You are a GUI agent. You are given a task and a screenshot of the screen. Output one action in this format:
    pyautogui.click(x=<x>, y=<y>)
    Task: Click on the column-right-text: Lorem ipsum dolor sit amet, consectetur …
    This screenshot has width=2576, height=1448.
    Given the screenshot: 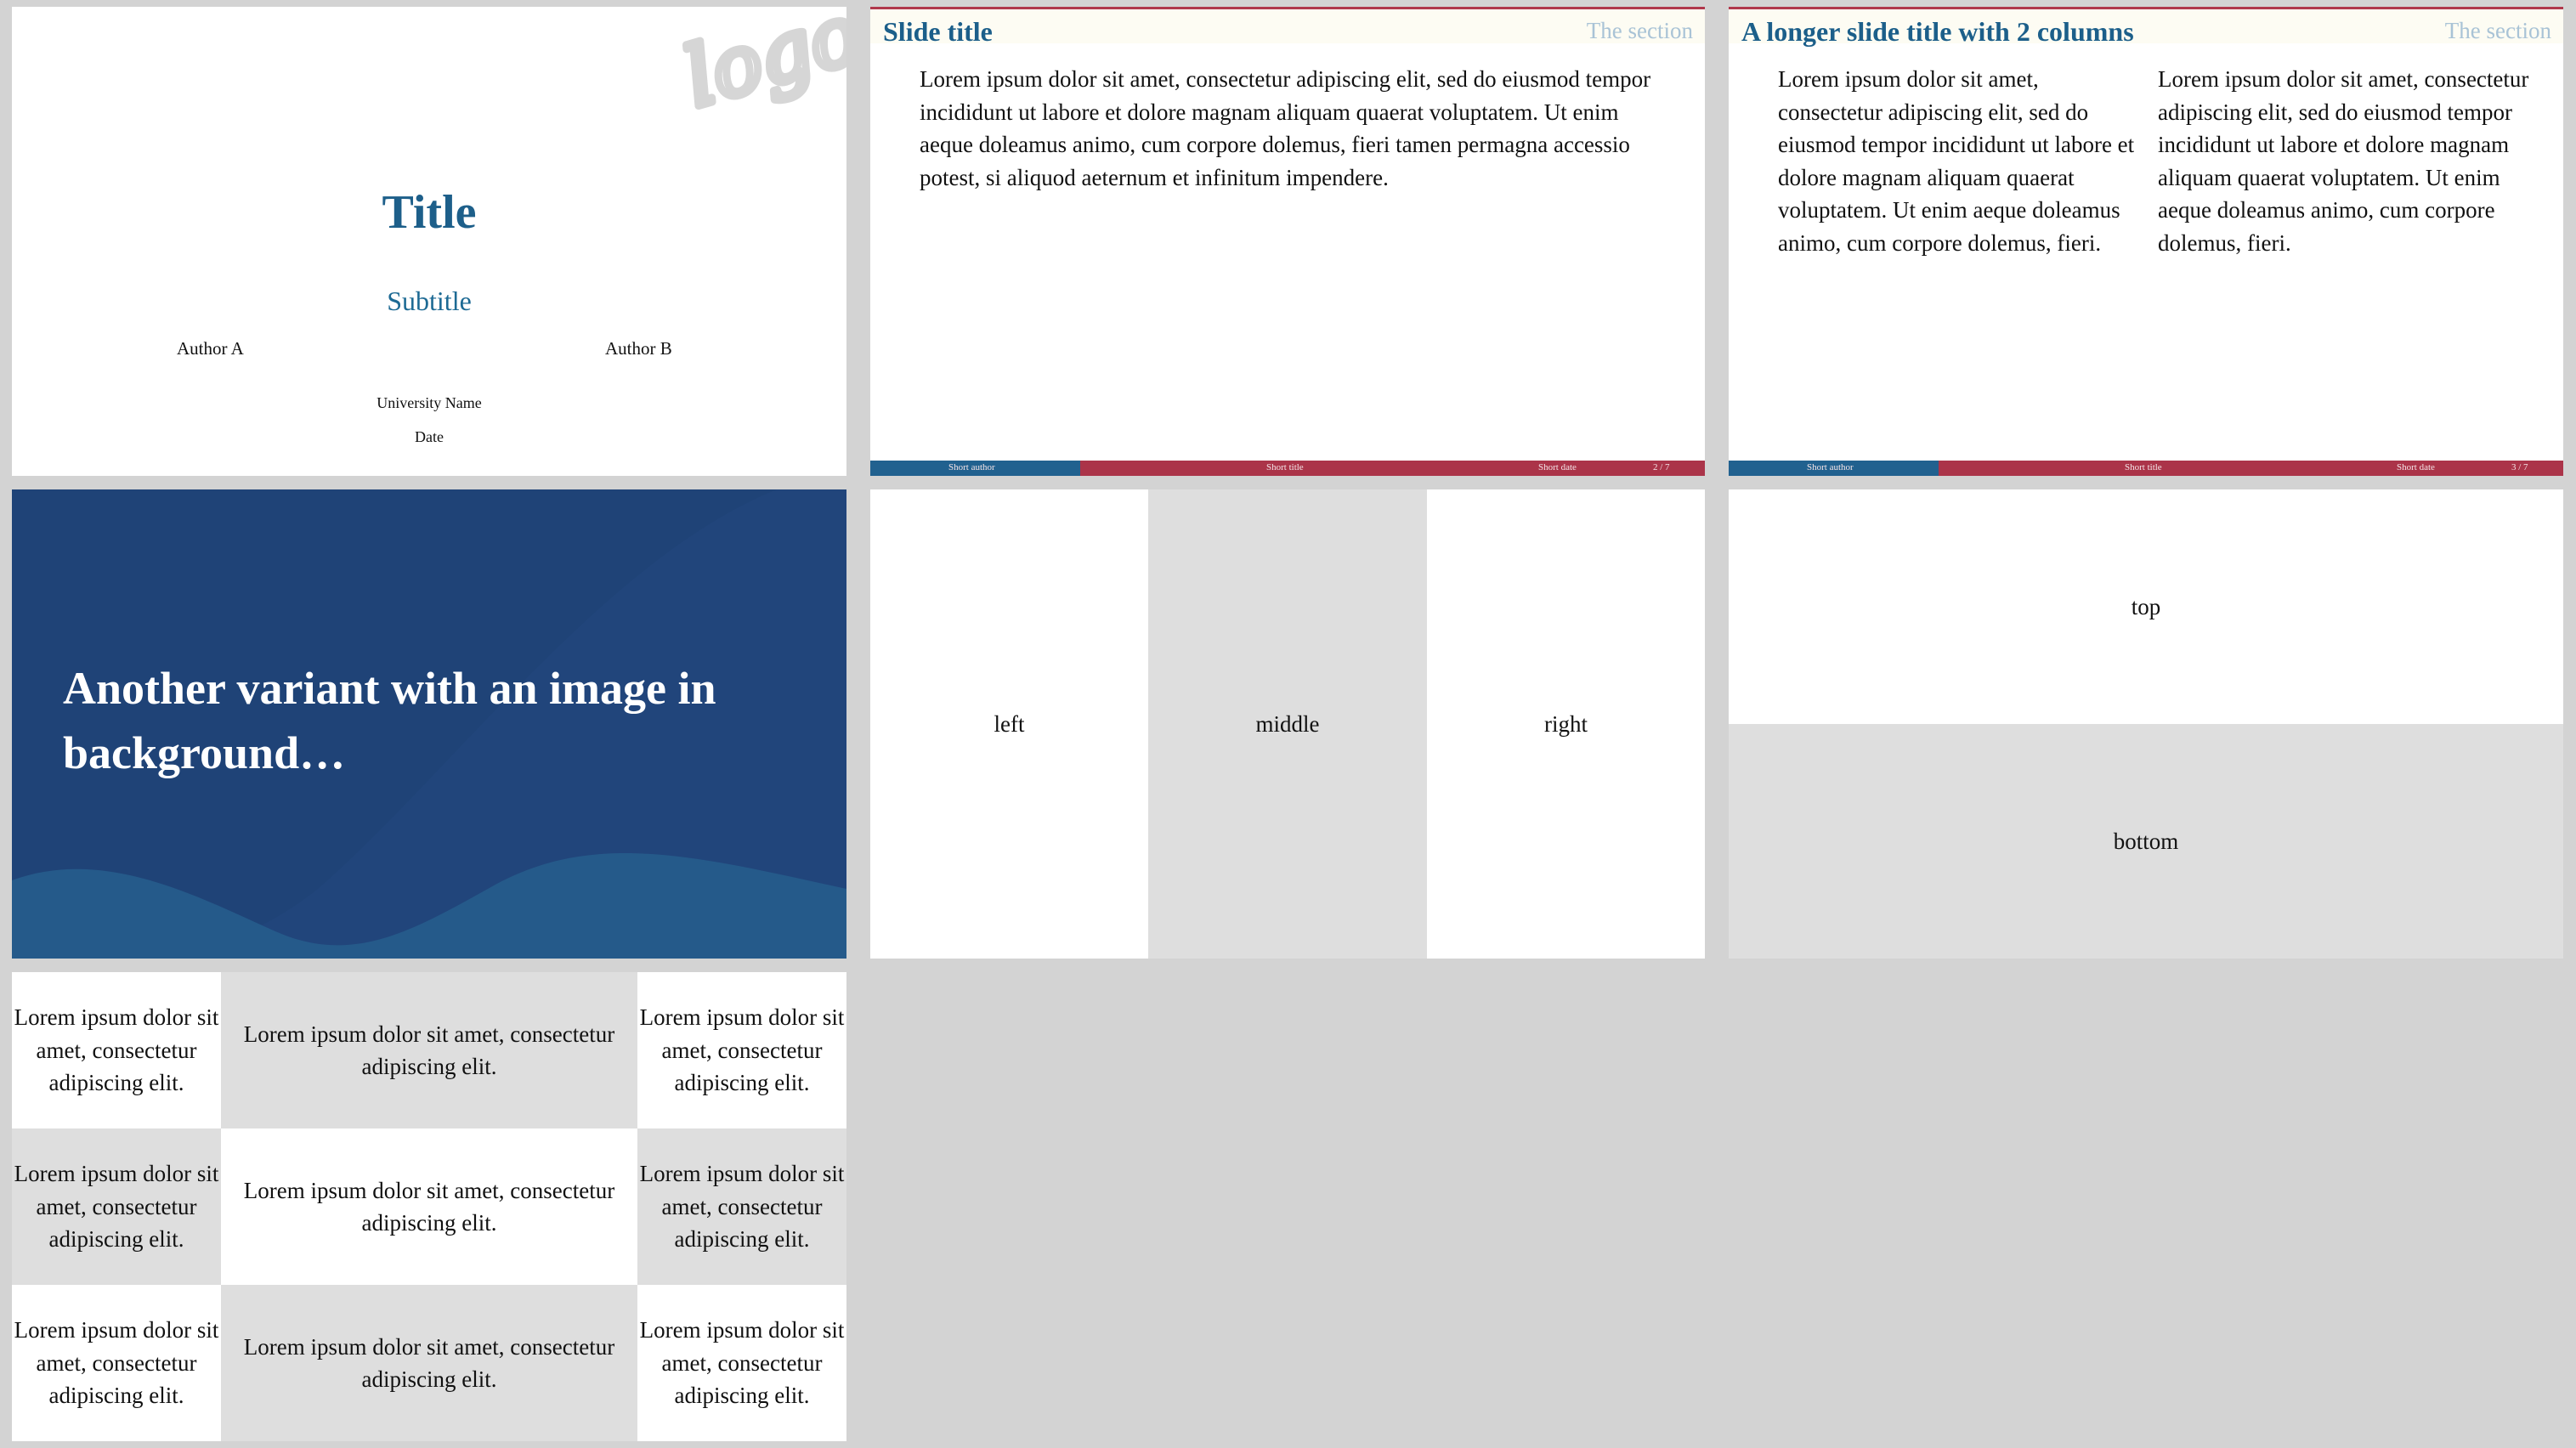 What is the action you would take?
    pyautogui.click(x=2343, y=161)
    